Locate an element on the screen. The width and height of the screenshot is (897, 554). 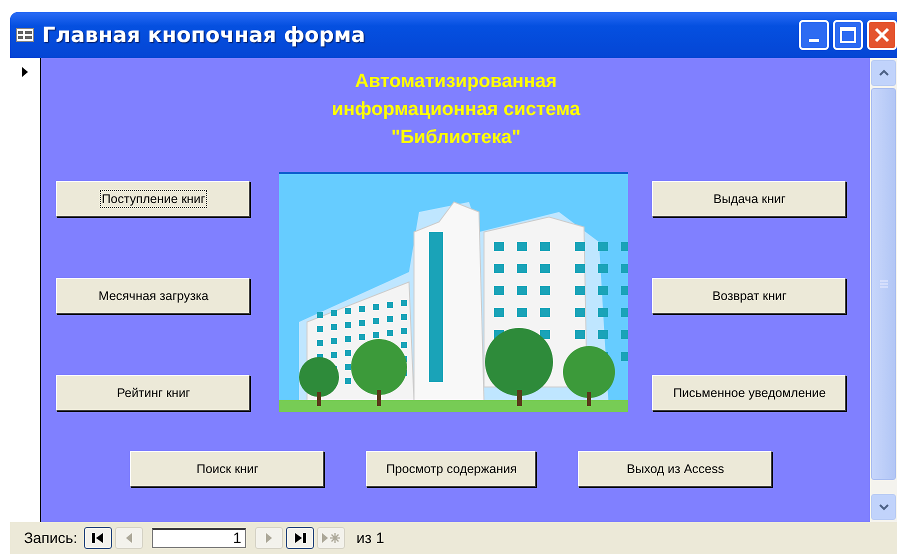
scrollbar-thumb is located at coordinates (883, 284).